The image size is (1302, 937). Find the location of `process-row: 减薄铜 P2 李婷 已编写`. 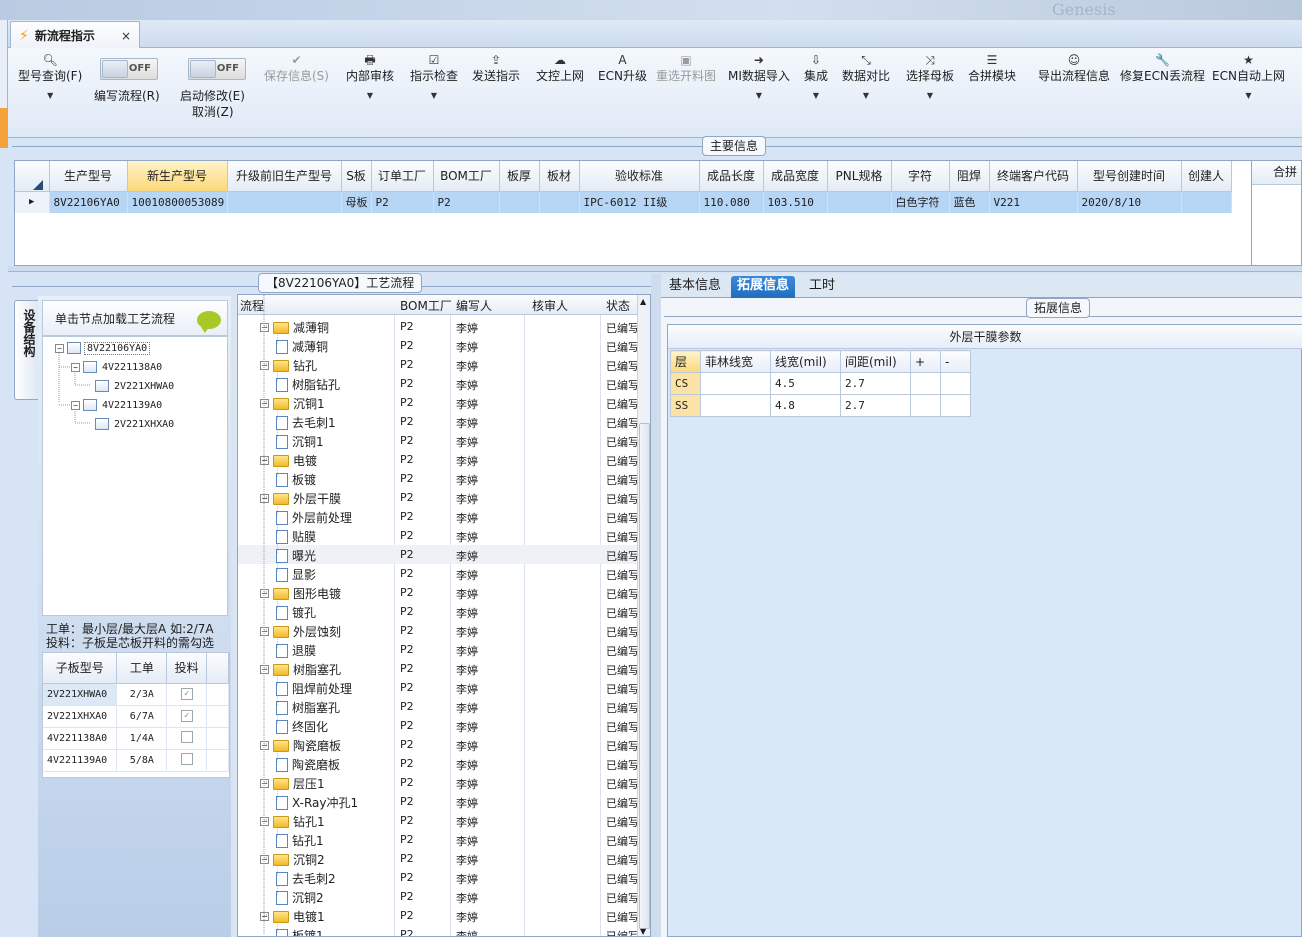

process-row: 减薄铜 P2 李婷 已编写 is located at coordinates (438, 345).